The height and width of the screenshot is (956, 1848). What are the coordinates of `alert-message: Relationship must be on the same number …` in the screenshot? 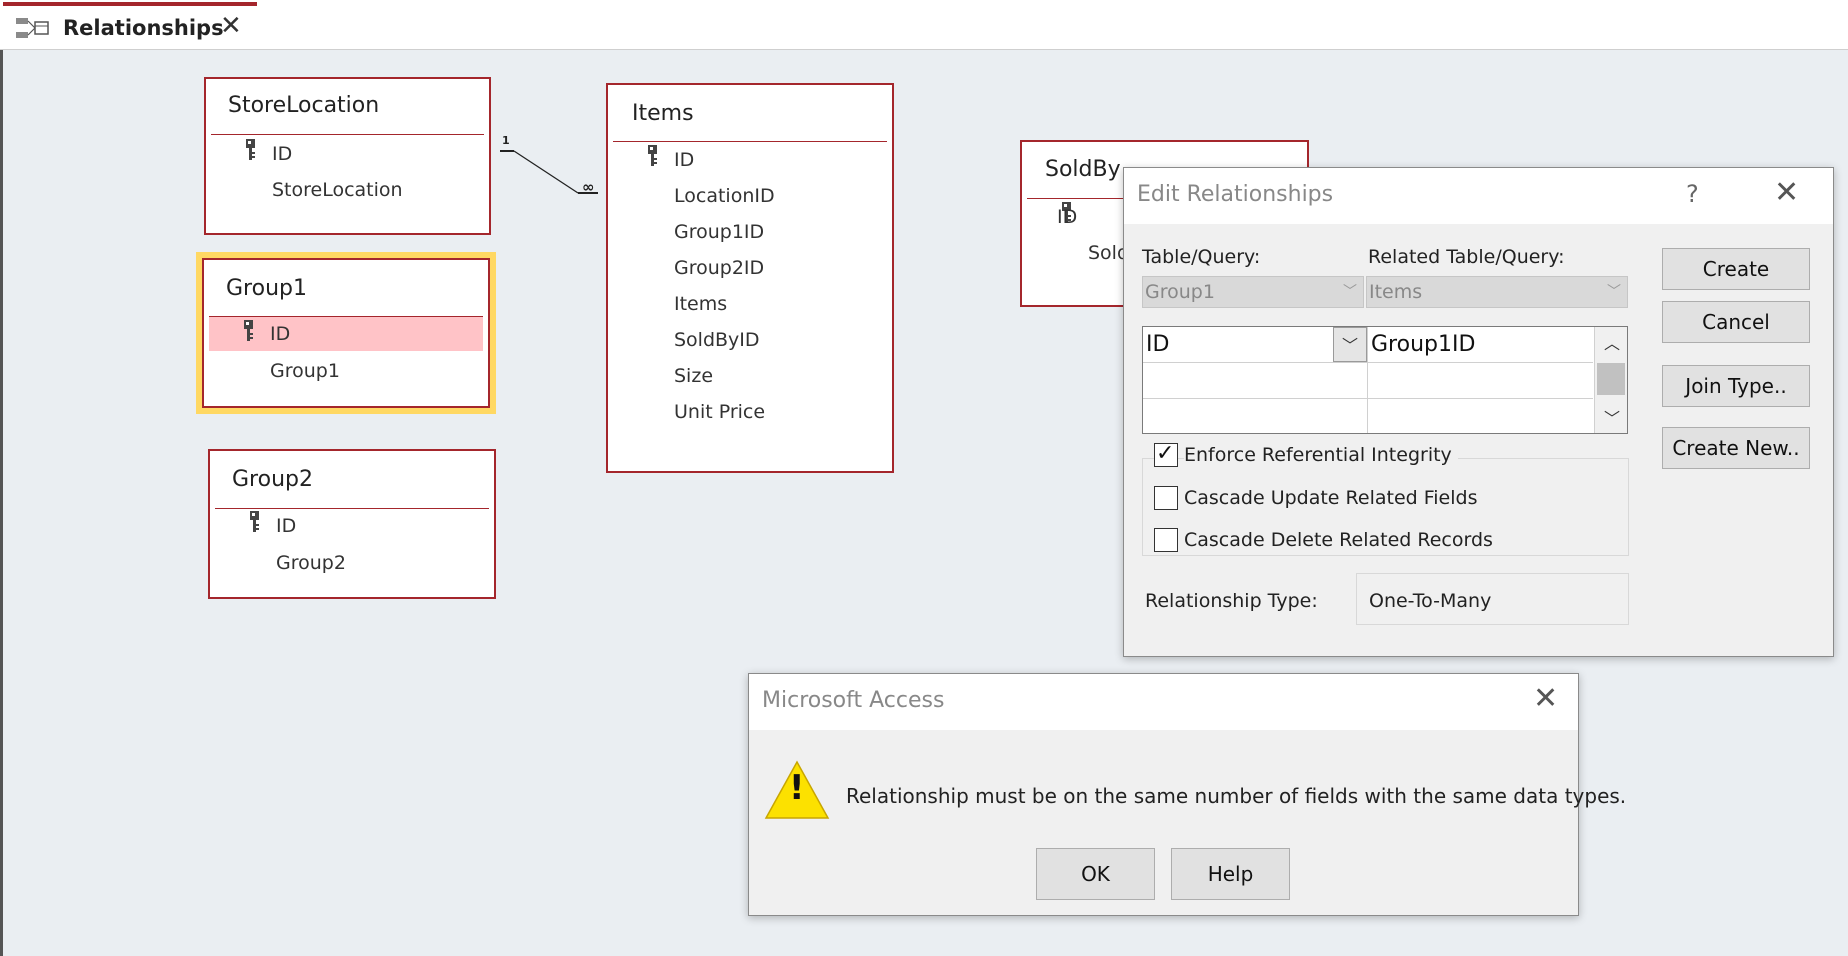 It's located at (1236, 796).